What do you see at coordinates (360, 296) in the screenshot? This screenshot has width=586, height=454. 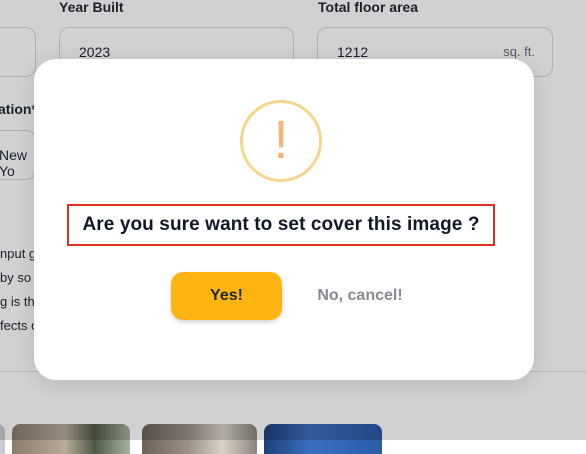 I see `cancel-button: No, cancel!` at bounding box center [360, 296].